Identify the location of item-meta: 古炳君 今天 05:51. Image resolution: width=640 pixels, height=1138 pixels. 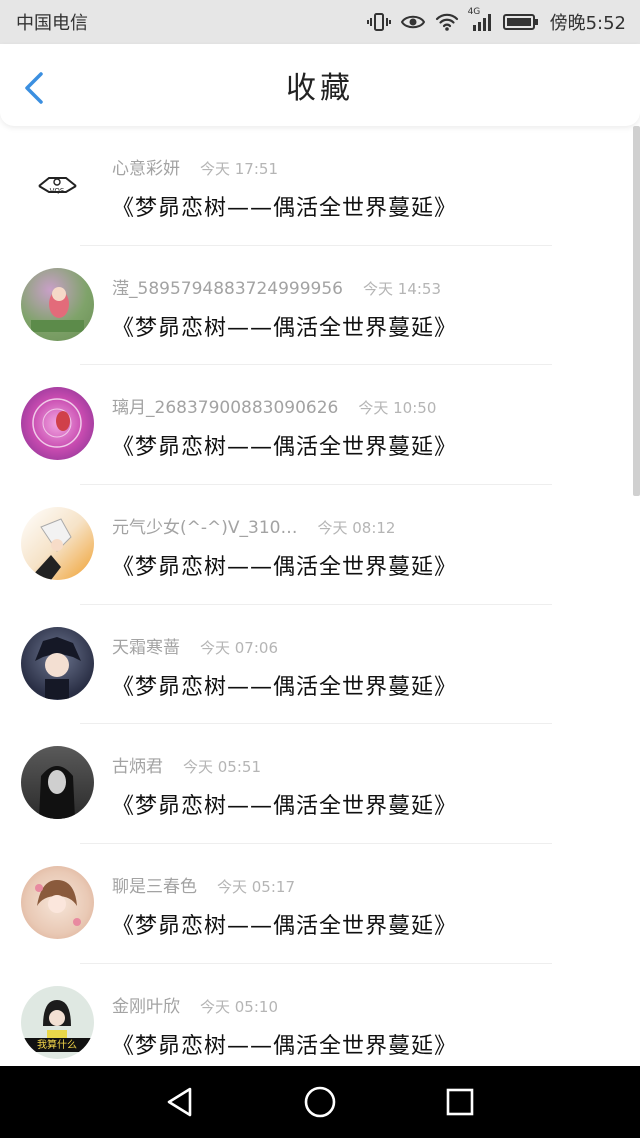
(186, 764).